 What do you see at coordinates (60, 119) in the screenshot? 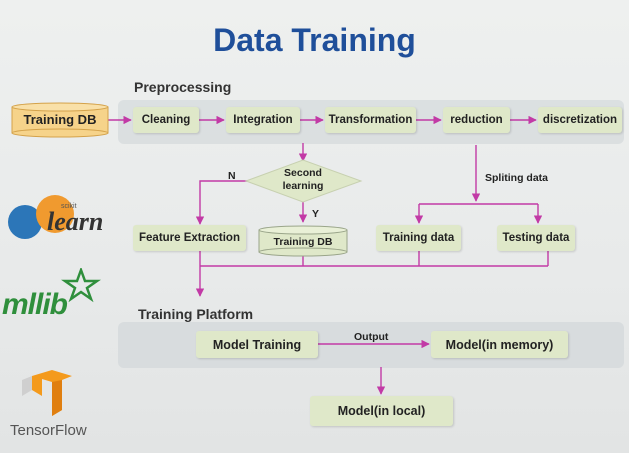
I see `training-db-source-label: Training DB` at bounding box center [60, 119].